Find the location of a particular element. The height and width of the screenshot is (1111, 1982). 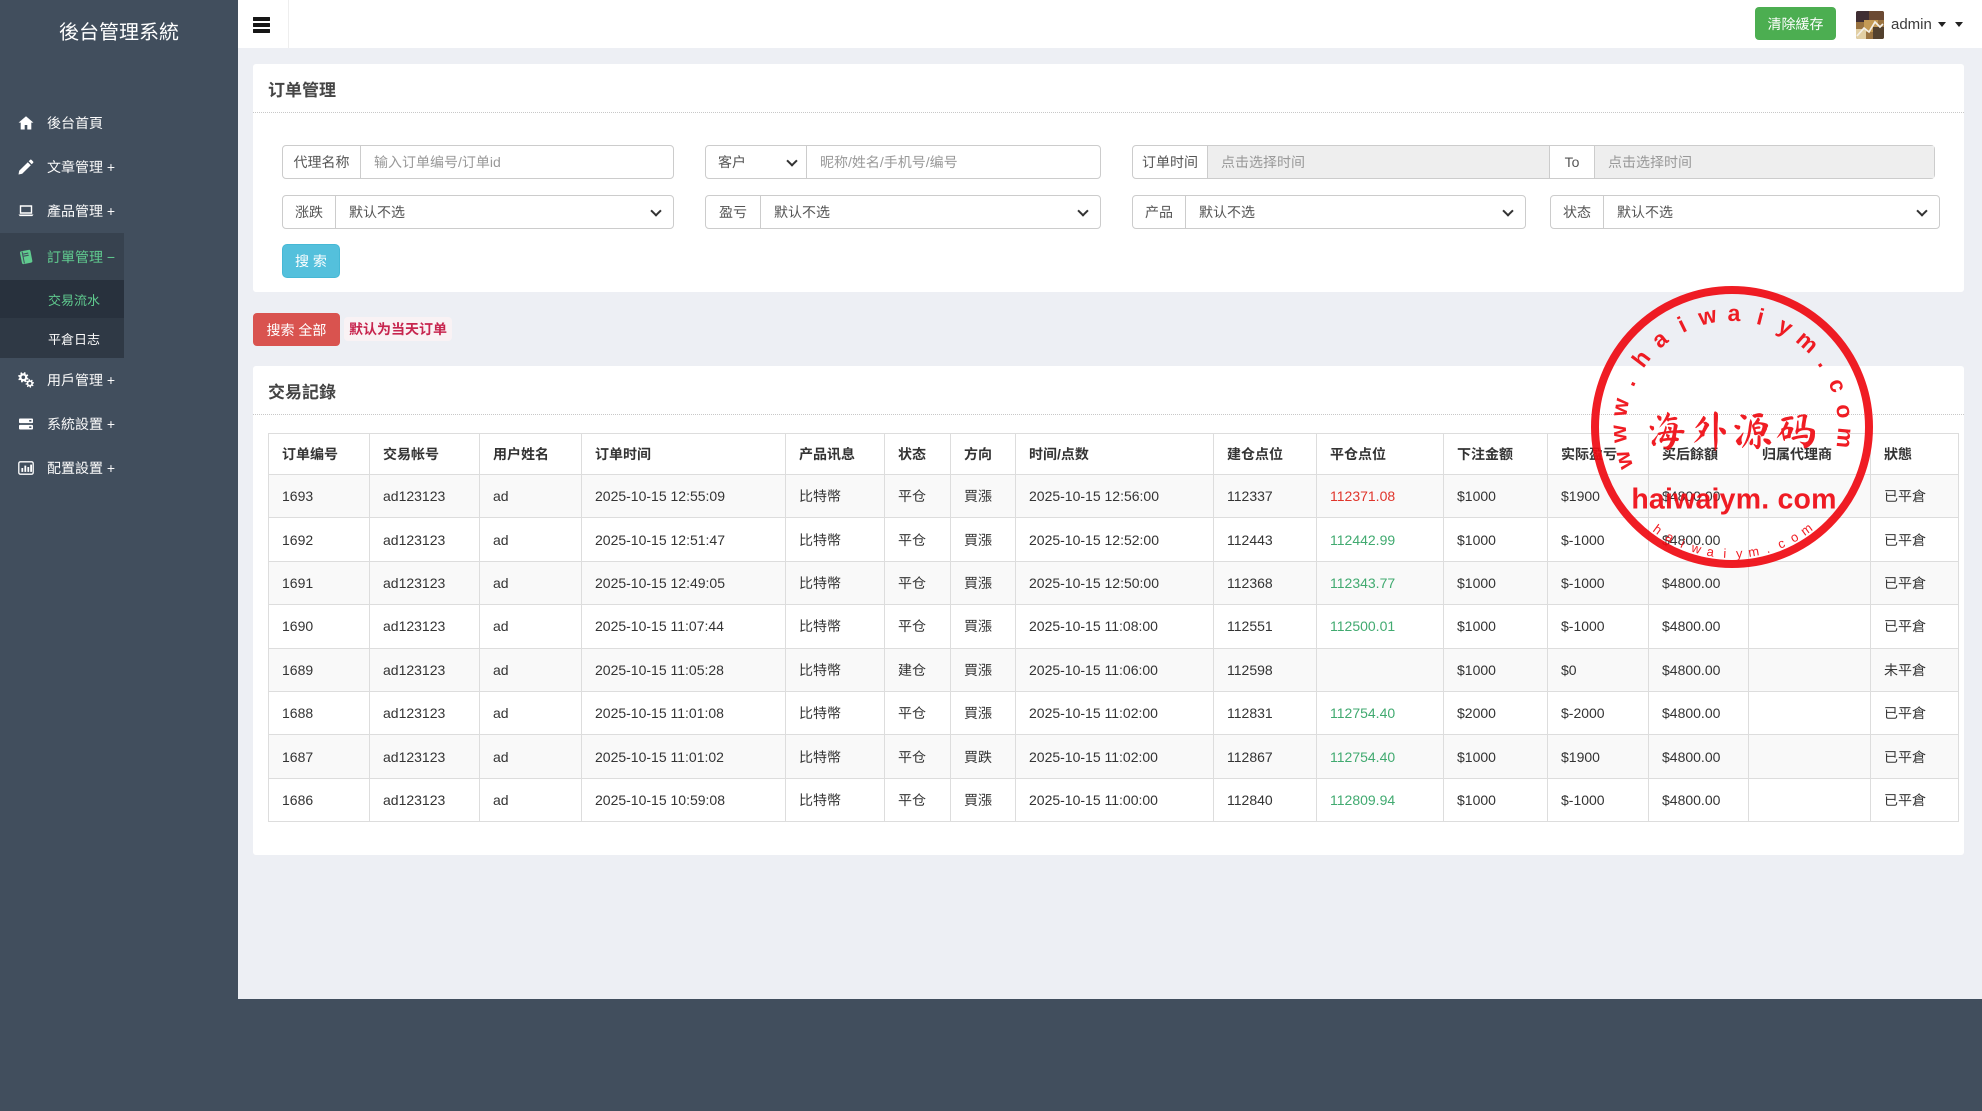

svg-text: h is located at coordinates (1640, 358).